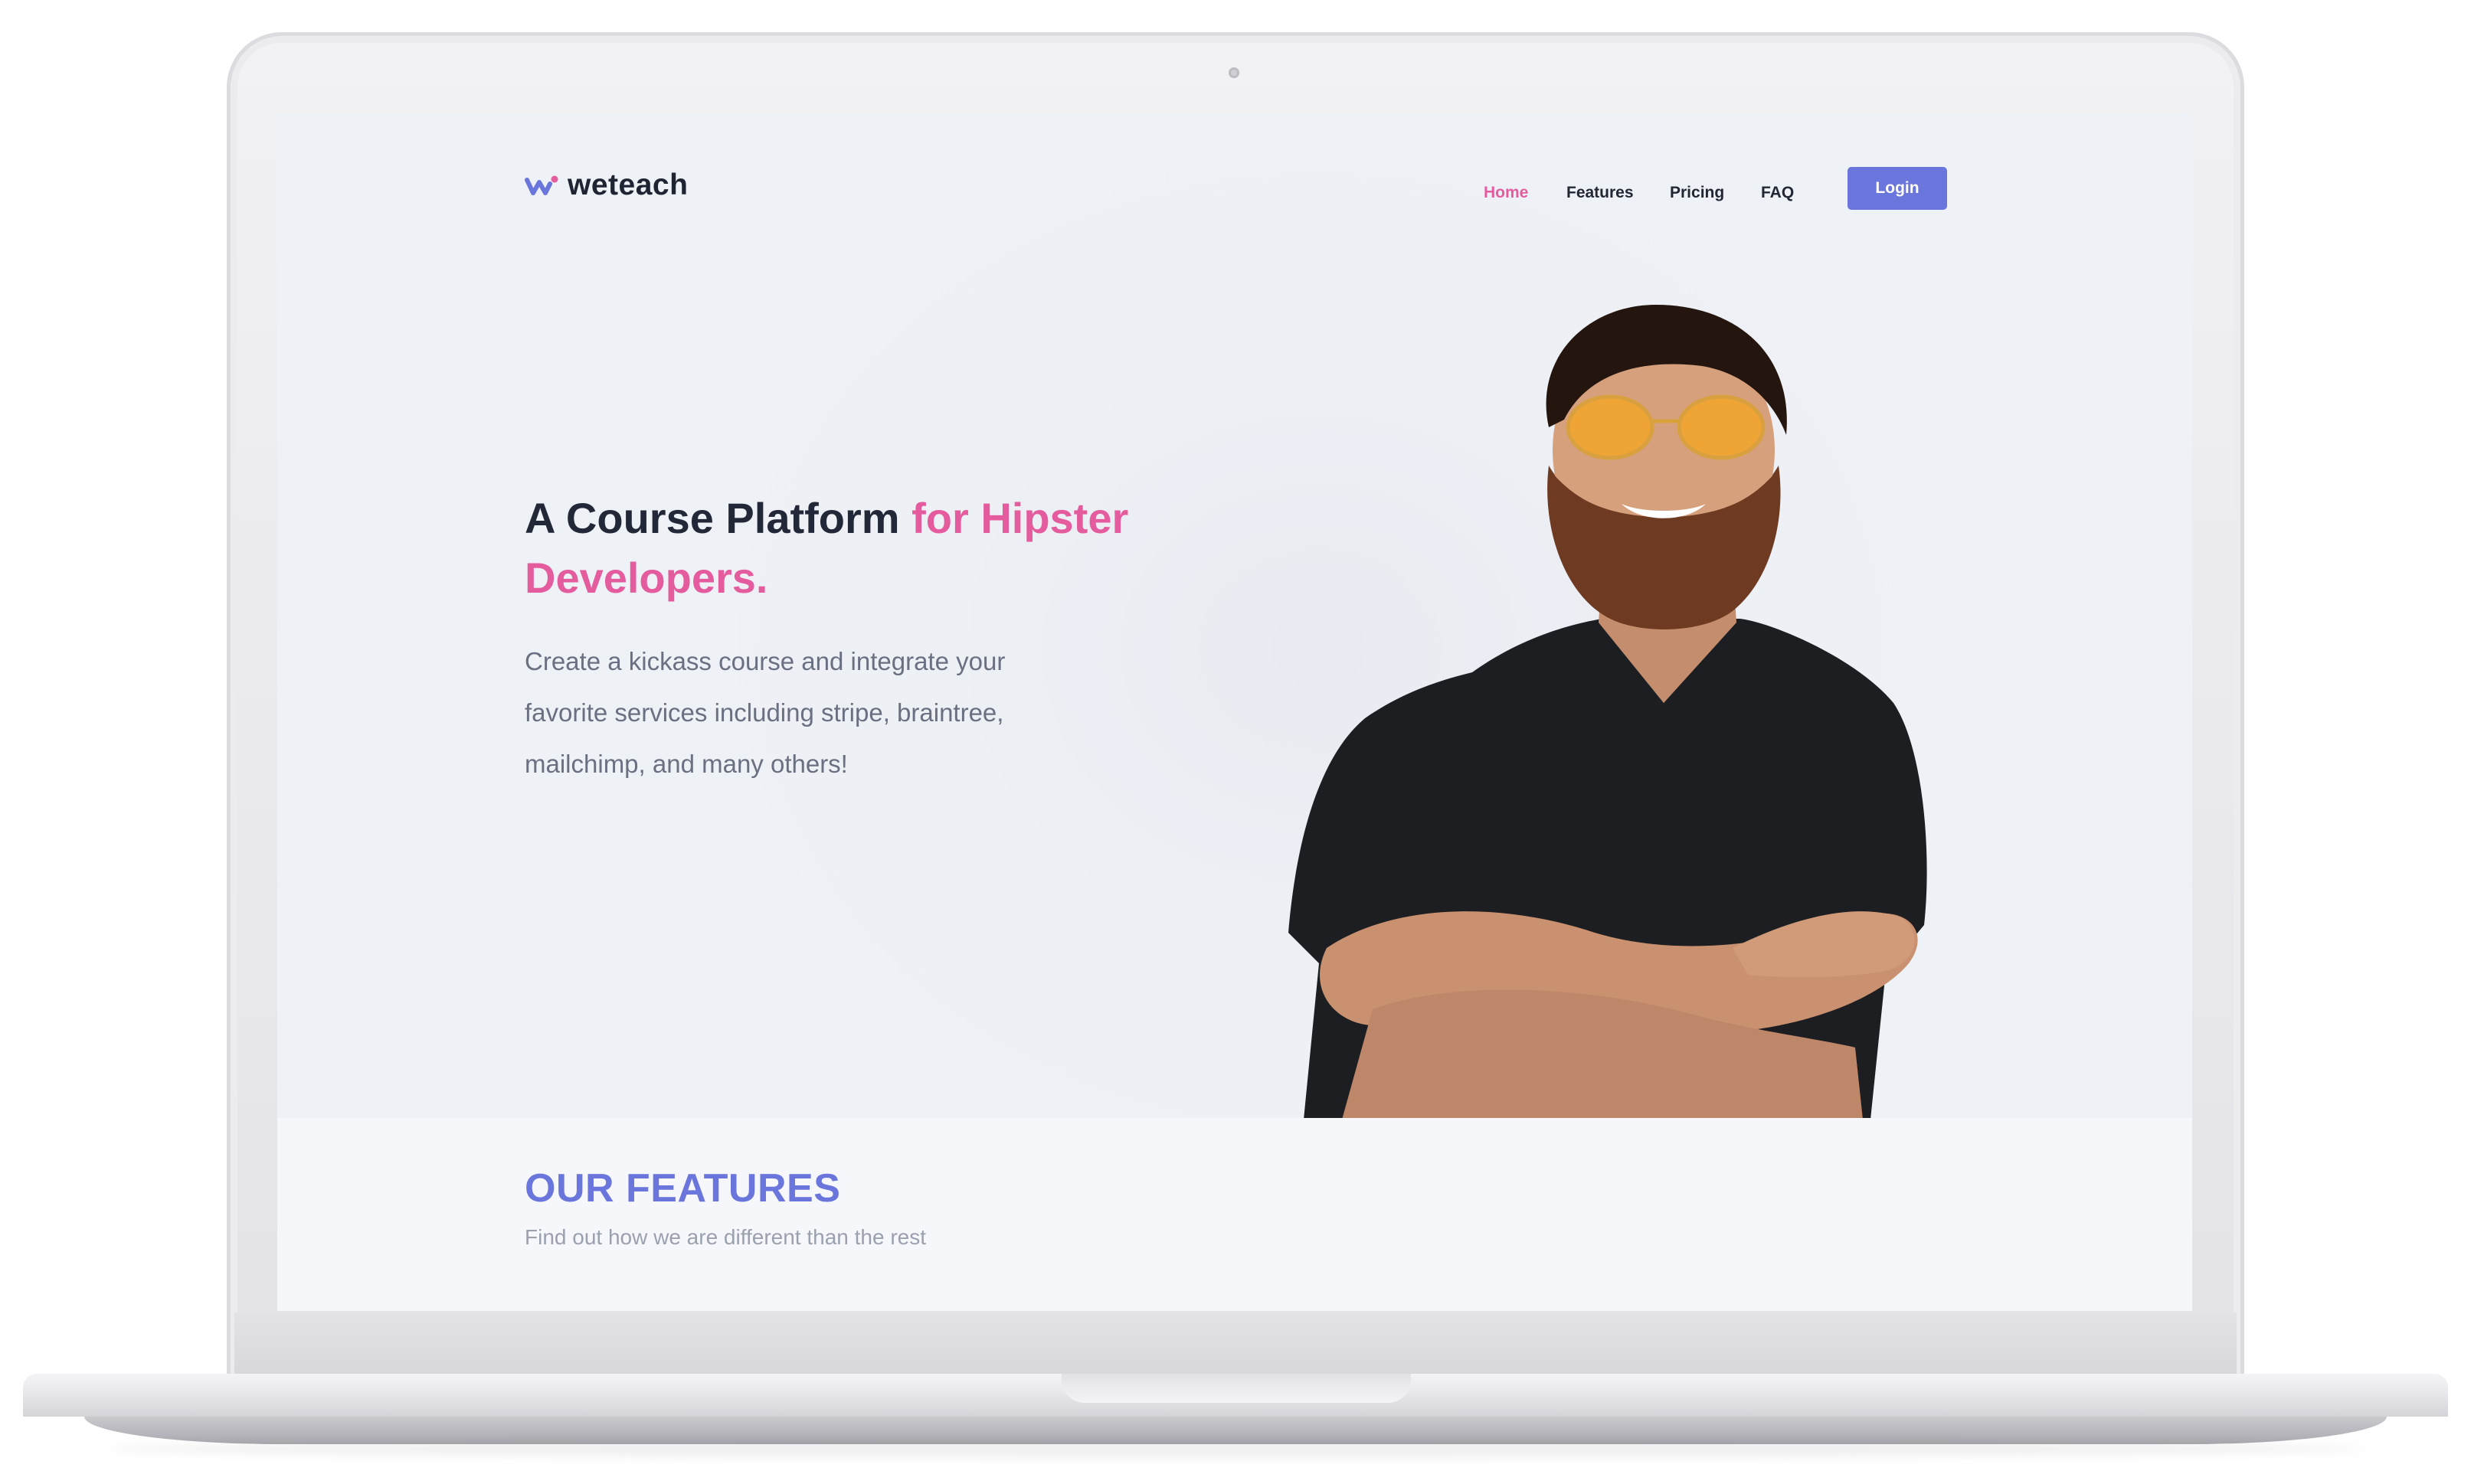 Image resolution: width=2471 pixels, height=1484 pixels. Describe the element at coordinates (1234, 1214) in the screenshot. I see `features-section` at that location.